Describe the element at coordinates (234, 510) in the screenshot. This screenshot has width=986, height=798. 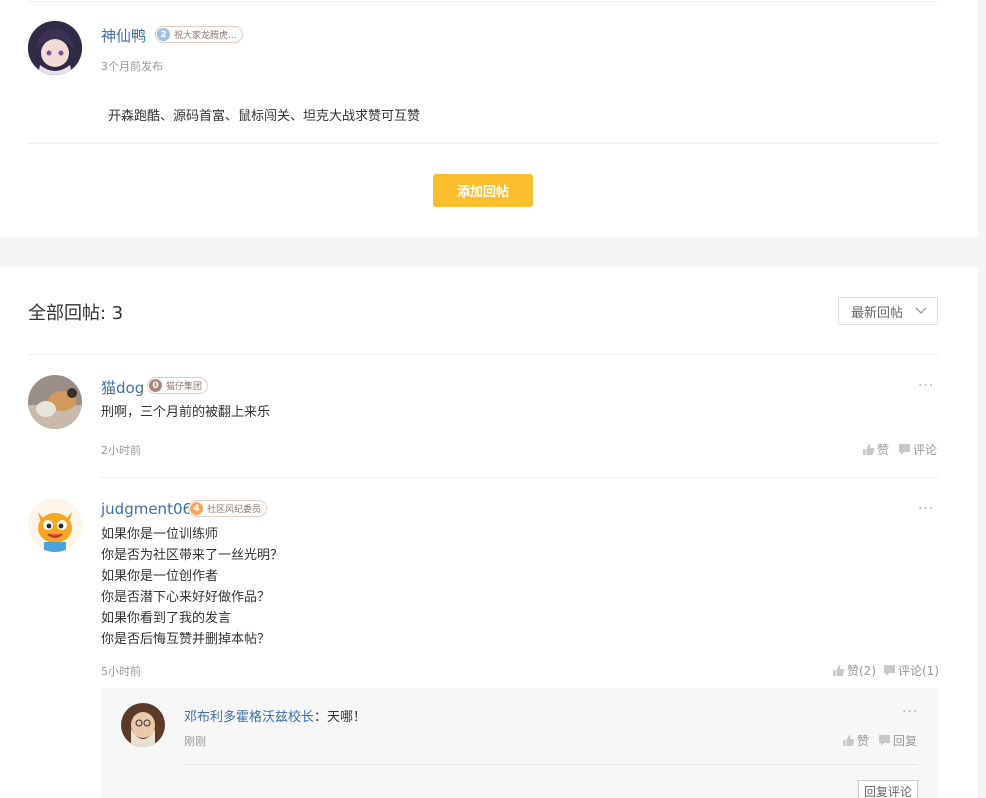
I see `badge-text: 社区风纪委员` at that location.